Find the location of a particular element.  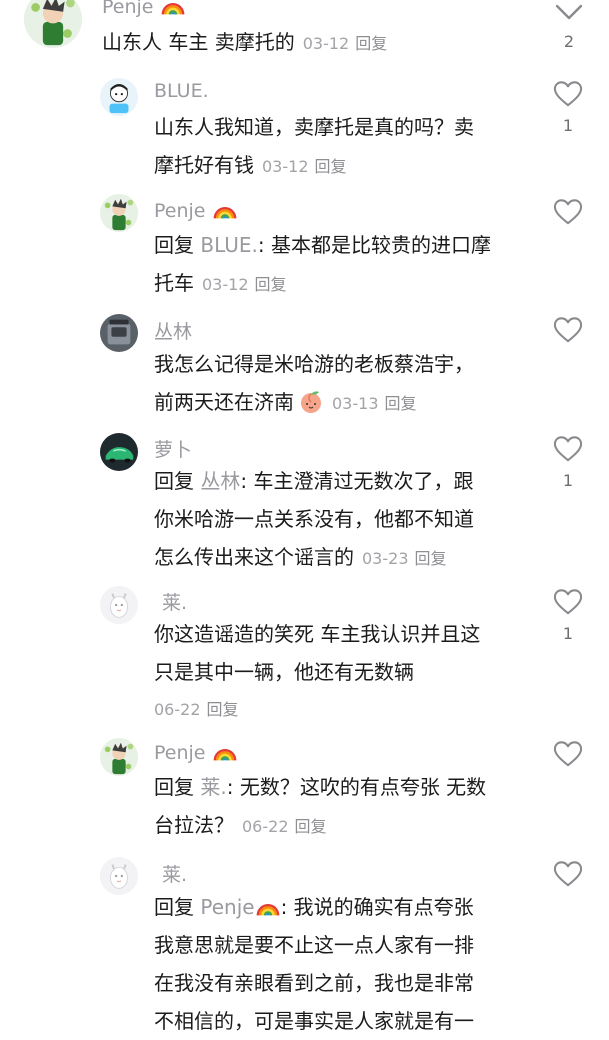

reply-to-username: BLUE. is located at coordinates (229, 245).